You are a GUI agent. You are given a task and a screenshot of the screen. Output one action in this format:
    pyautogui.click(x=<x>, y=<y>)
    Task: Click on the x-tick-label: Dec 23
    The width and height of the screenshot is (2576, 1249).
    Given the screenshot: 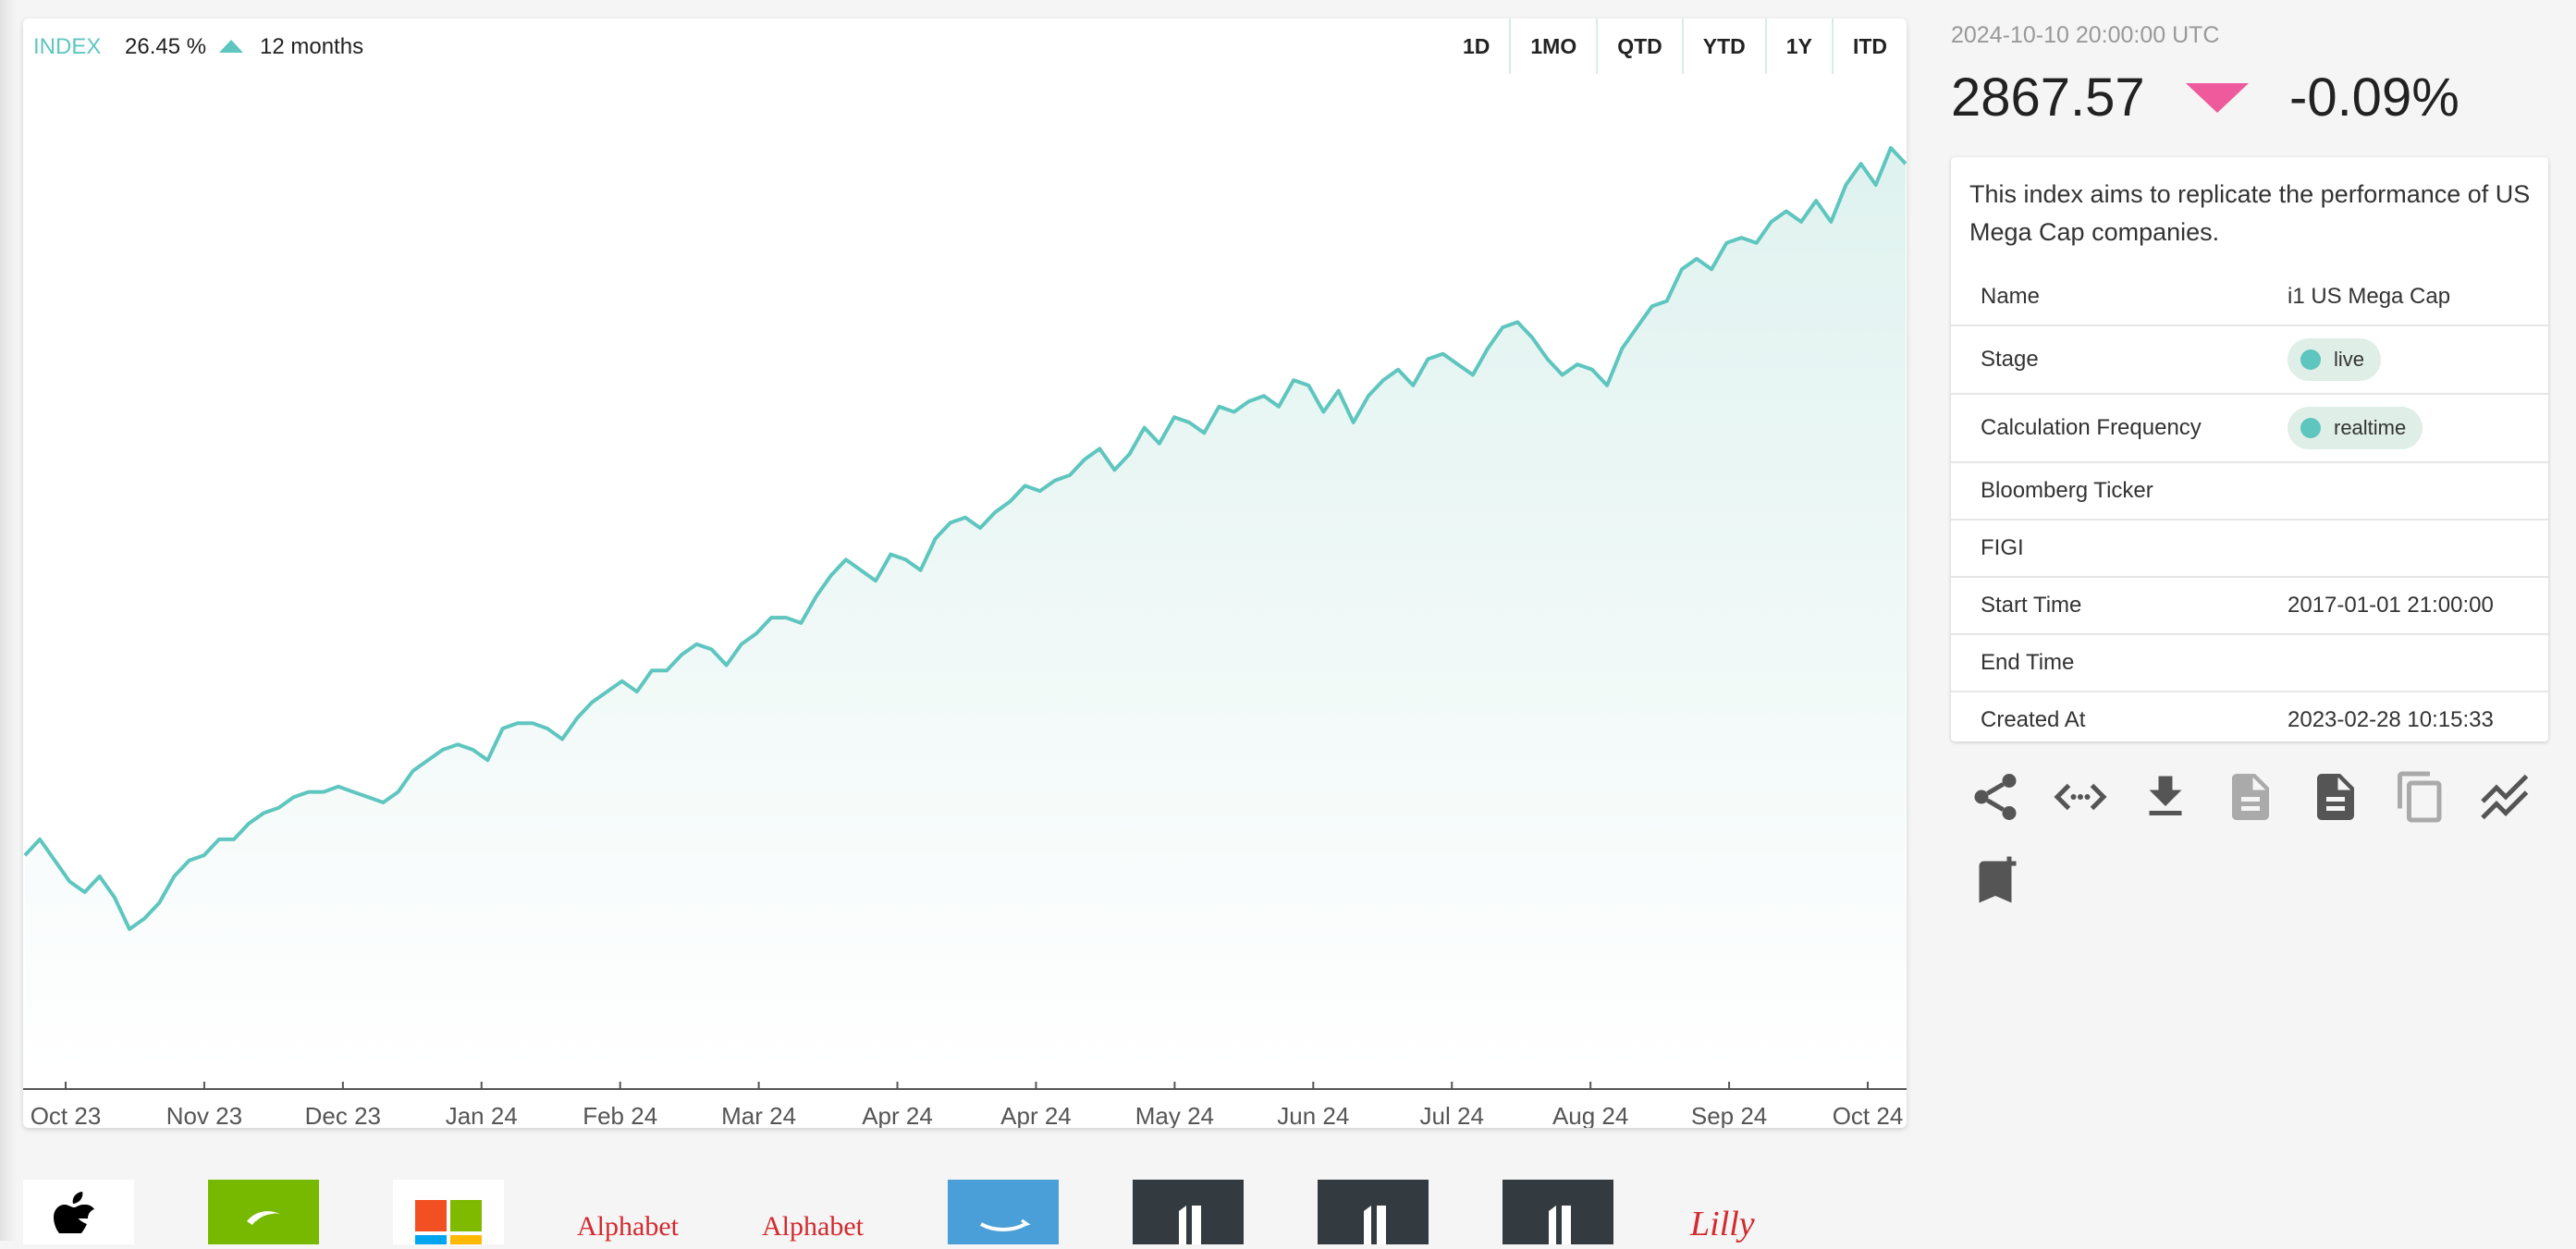 What is the action you would take?
    pyautogui.click(x=343, y=1115)
    